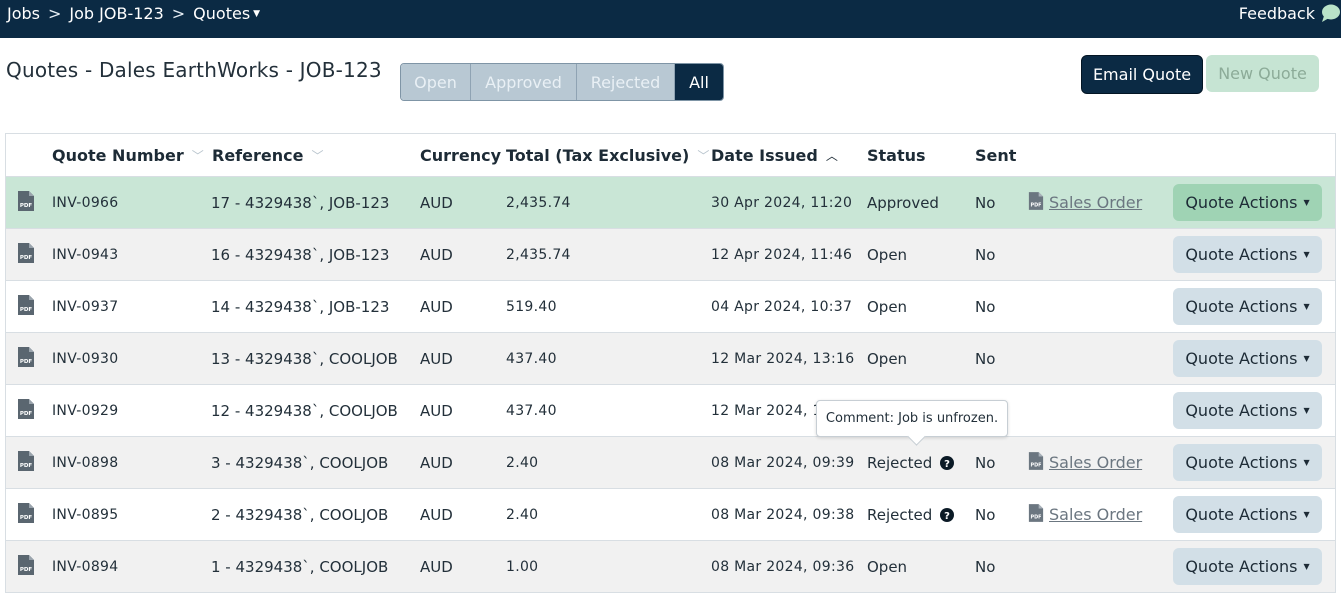 The width and height of the screenshot is (1341, 604). I want to click on total-cell: 437.40, so click(531, 358).